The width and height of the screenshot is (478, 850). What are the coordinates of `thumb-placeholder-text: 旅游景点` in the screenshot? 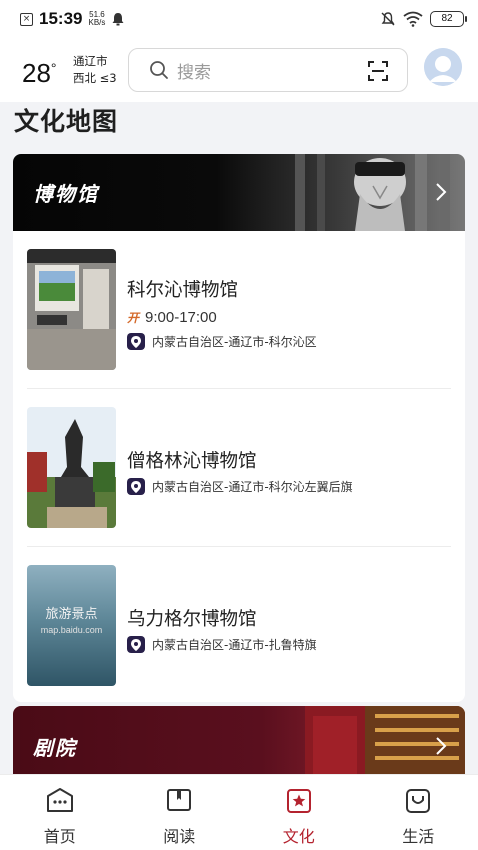 It's located at (71, 614).